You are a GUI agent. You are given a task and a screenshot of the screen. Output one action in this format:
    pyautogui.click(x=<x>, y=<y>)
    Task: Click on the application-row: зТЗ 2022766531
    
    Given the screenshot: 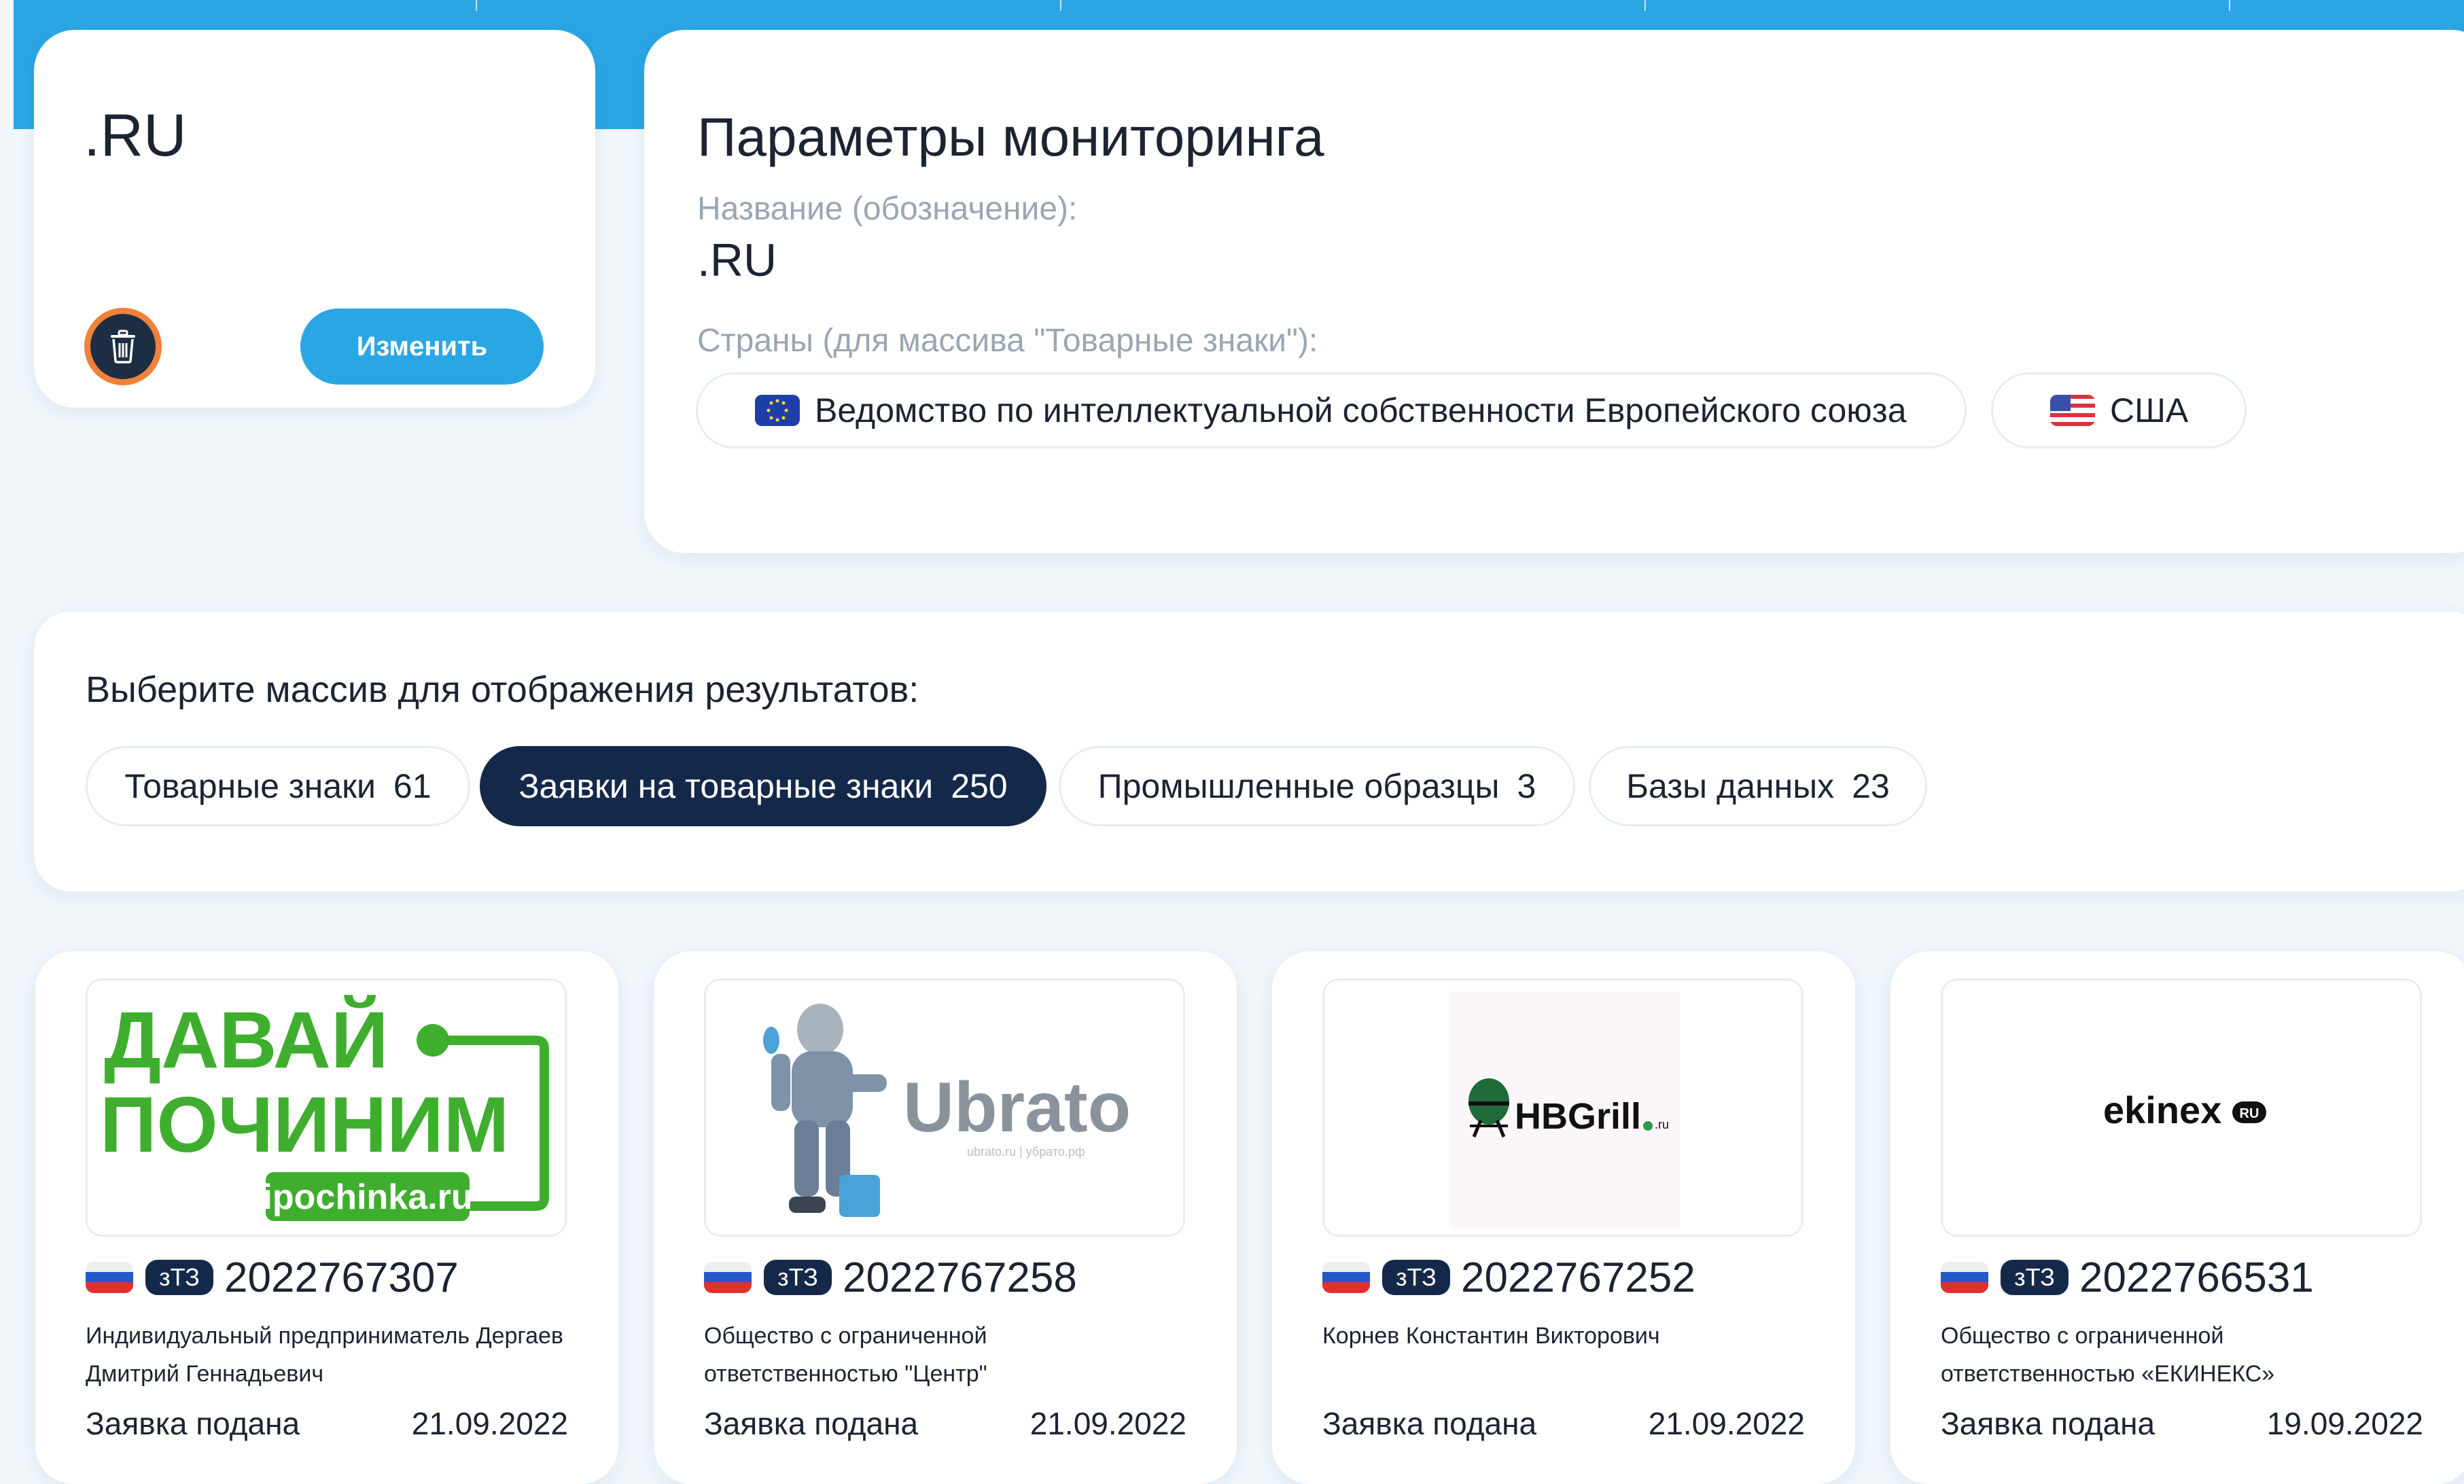 What is the action you would take?
    pyautogui.click(x=2127, y=1277)
    